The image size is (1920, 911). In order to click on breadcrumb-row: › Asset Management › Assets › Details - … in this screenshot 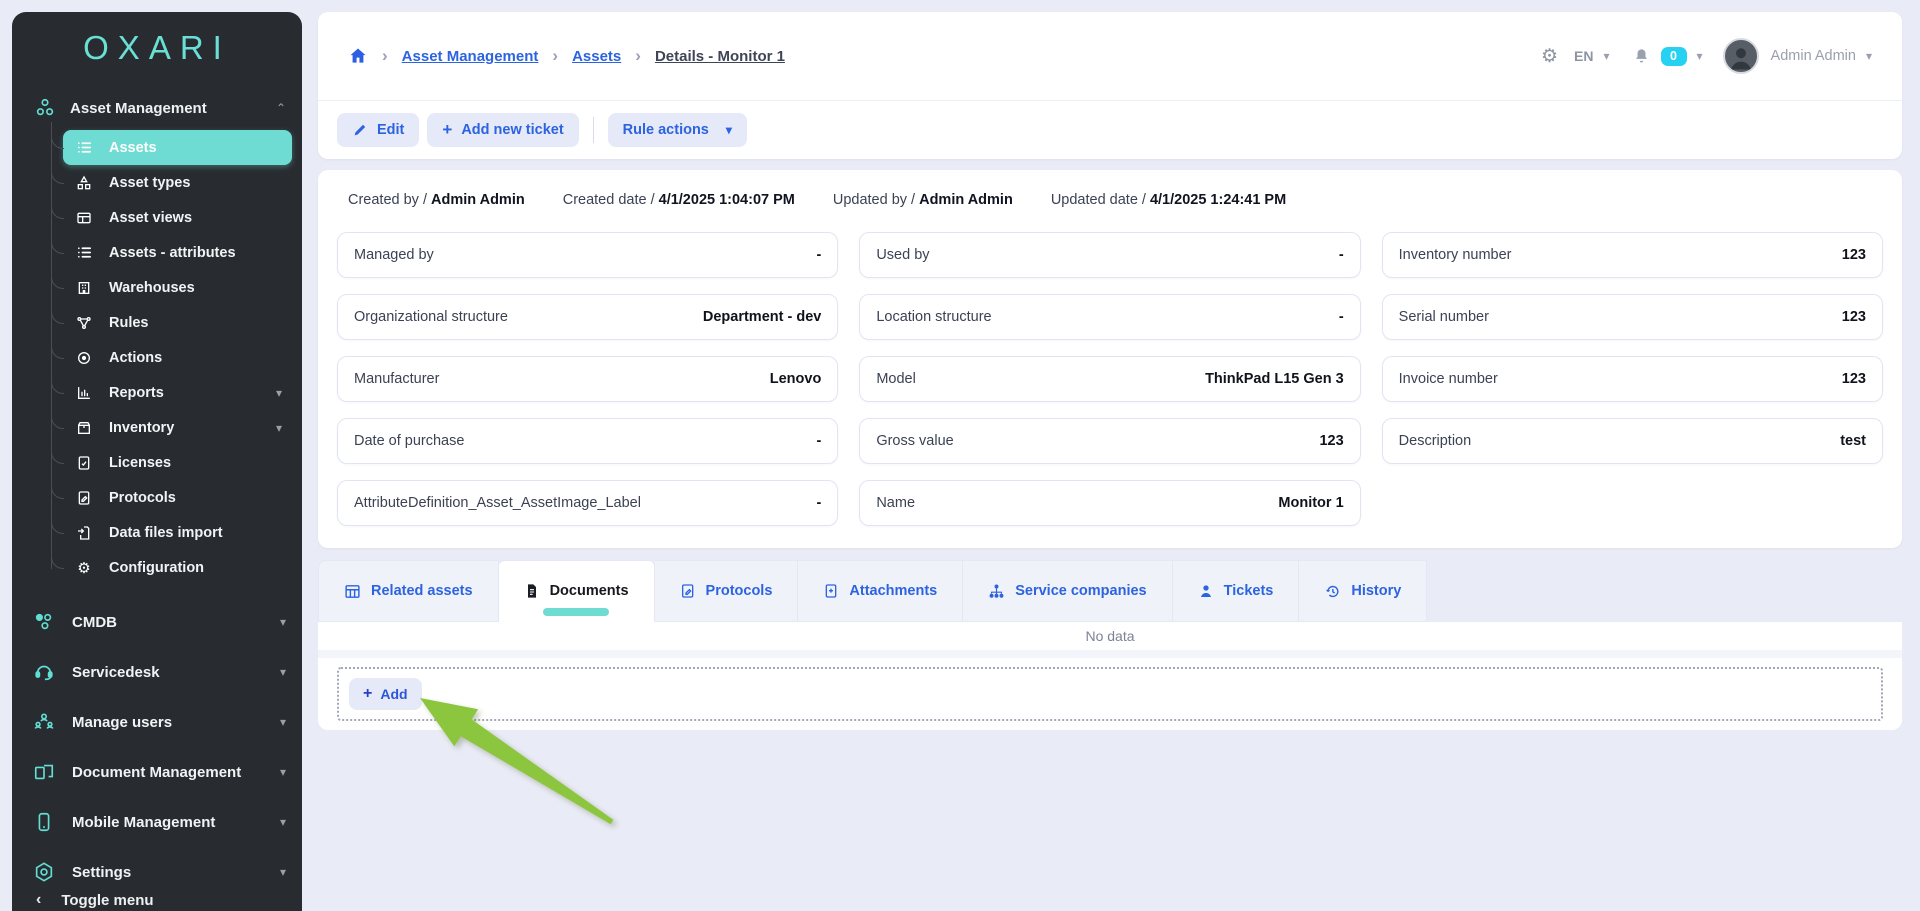, I will do `click(1110, 56)`.